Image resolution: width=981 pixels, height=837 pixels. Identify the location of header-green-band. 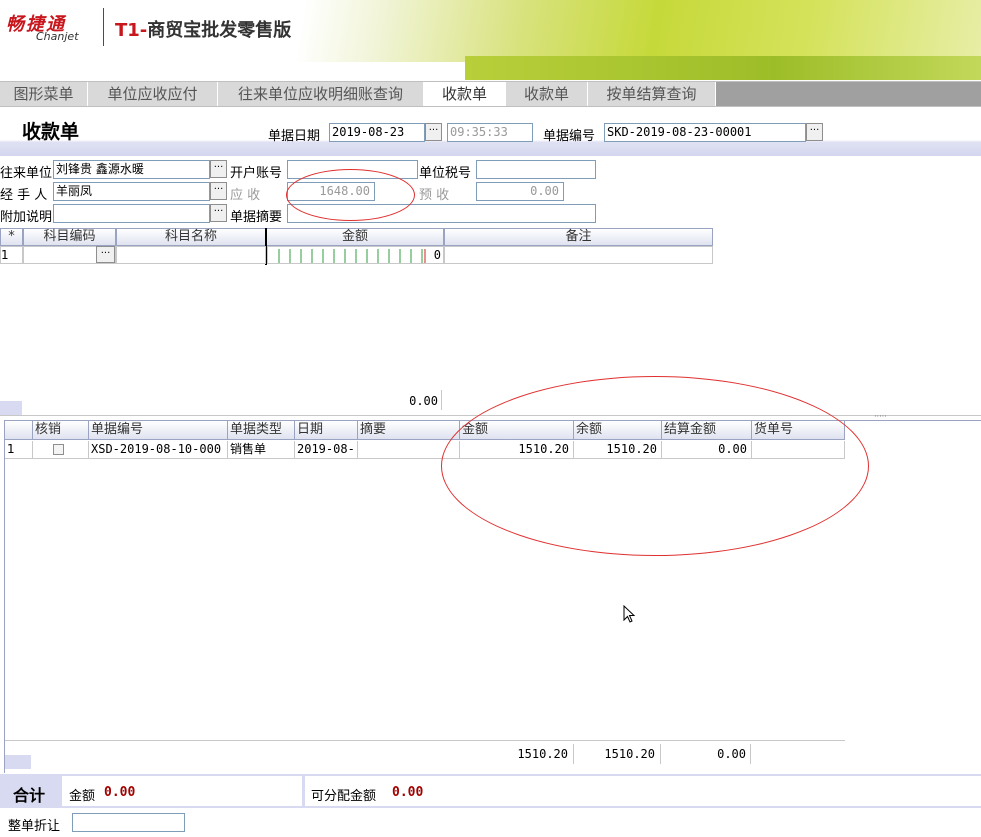
(723, 68).